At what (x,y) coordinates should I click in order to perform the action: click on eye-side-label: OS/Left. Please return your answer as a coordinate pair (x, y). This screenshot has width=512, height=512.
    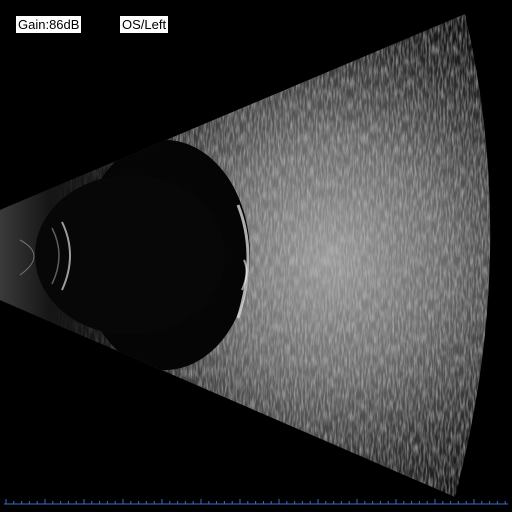
    Looking at the image, I should click on (144, 24).